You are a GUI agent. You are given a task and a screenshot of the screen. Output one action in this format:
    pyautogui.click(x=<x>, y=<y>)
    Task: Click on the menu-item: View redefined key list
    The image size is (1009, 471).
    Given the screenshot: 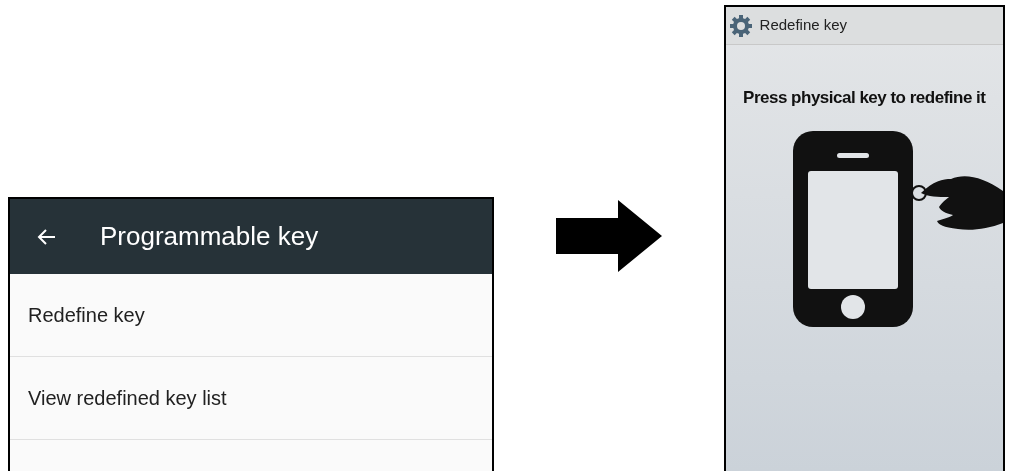 What is the action you would take?
    pyautogui.click(x=251, y=398)
    